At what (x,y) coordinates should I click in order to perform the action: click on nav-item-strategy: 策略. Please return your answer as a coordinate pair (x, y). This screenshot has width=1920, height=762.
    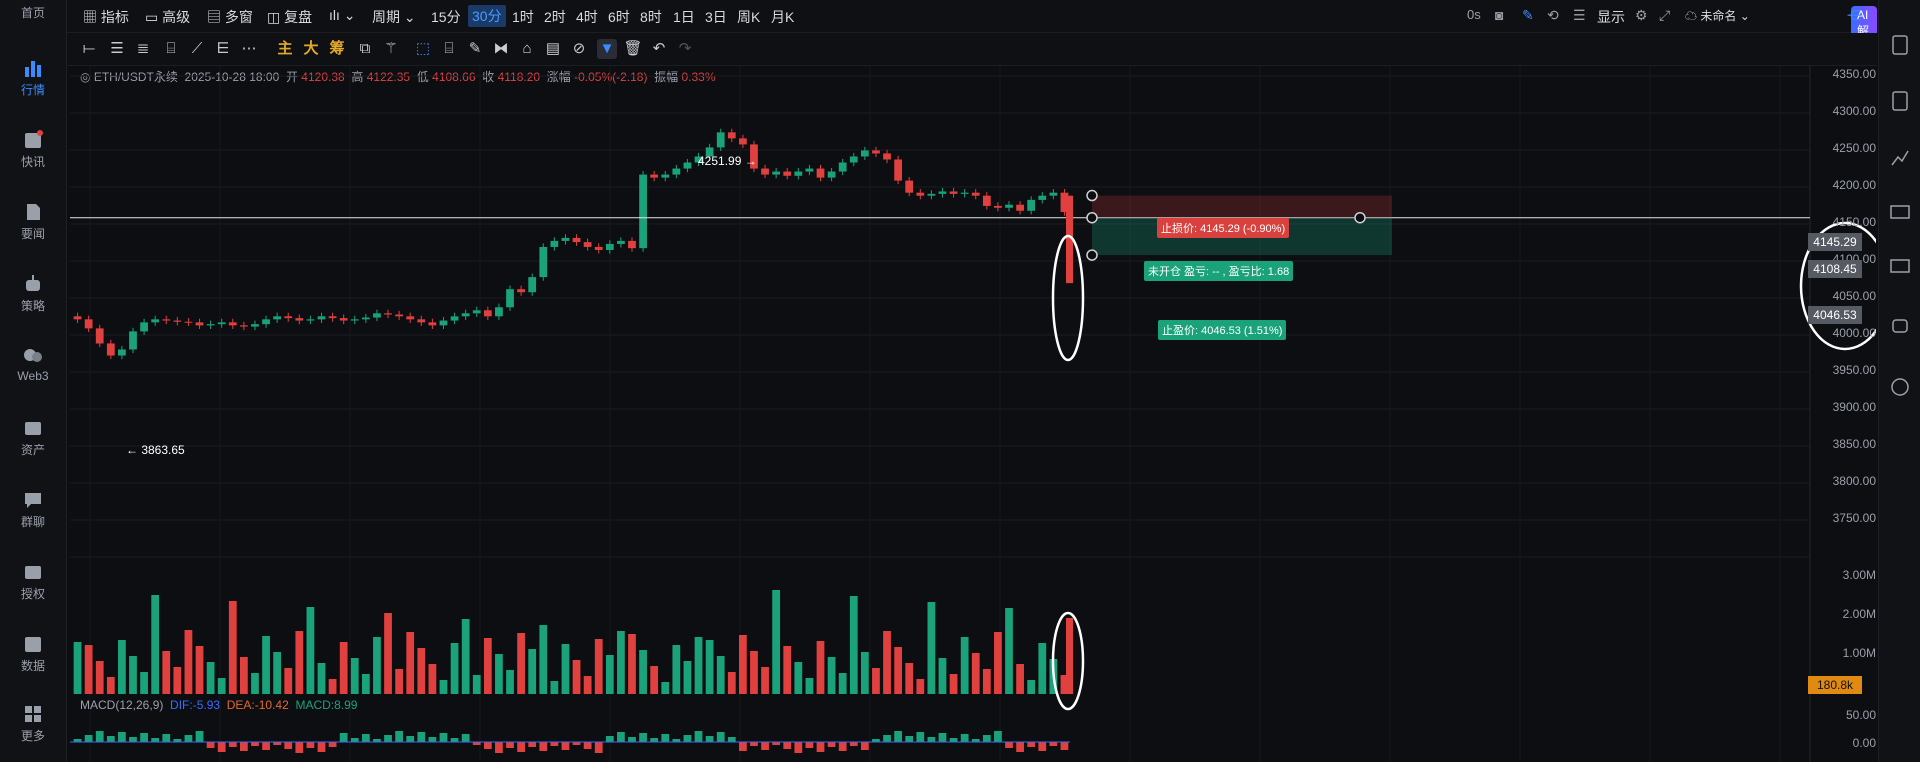
    Looking at the image, I should click on (33, 294).